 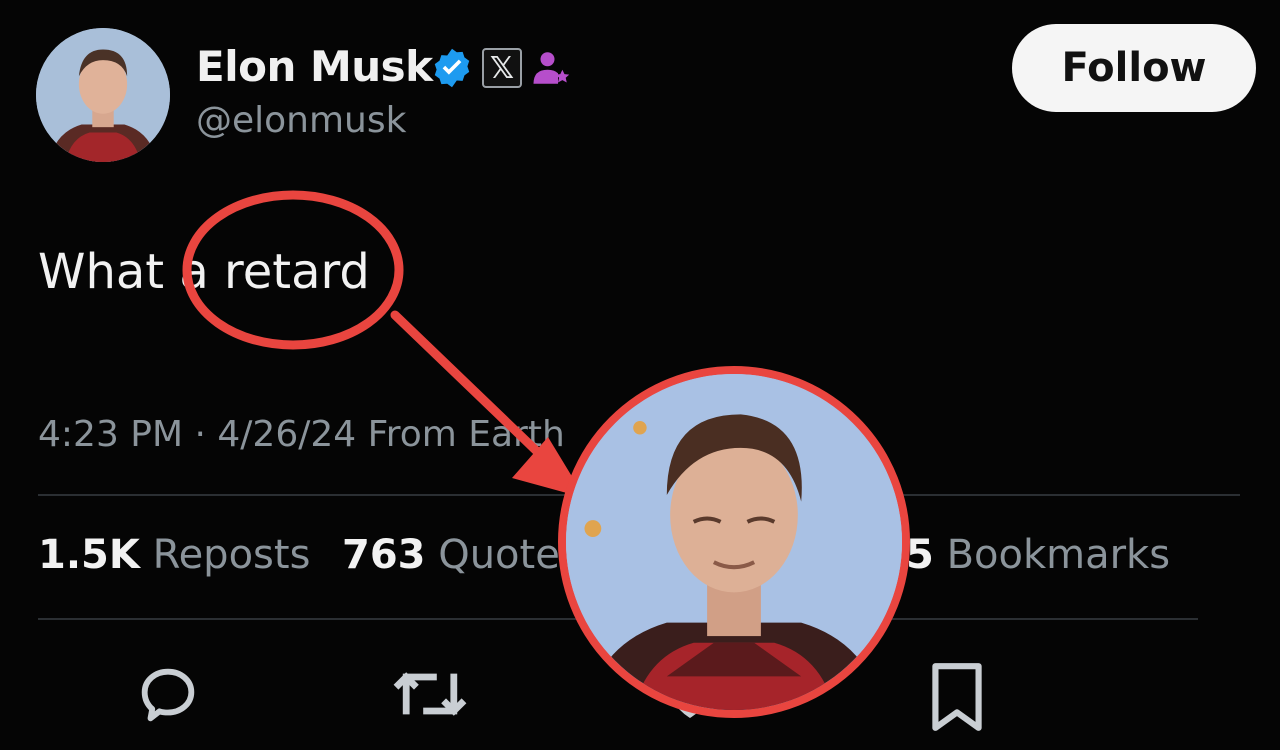 I want to click on bookmark-button, so click(x=957, y=697).